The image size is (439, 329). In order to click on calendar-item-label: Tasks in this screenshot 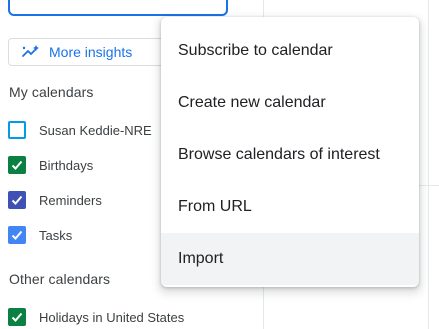, I will do `click(56, 235)`.